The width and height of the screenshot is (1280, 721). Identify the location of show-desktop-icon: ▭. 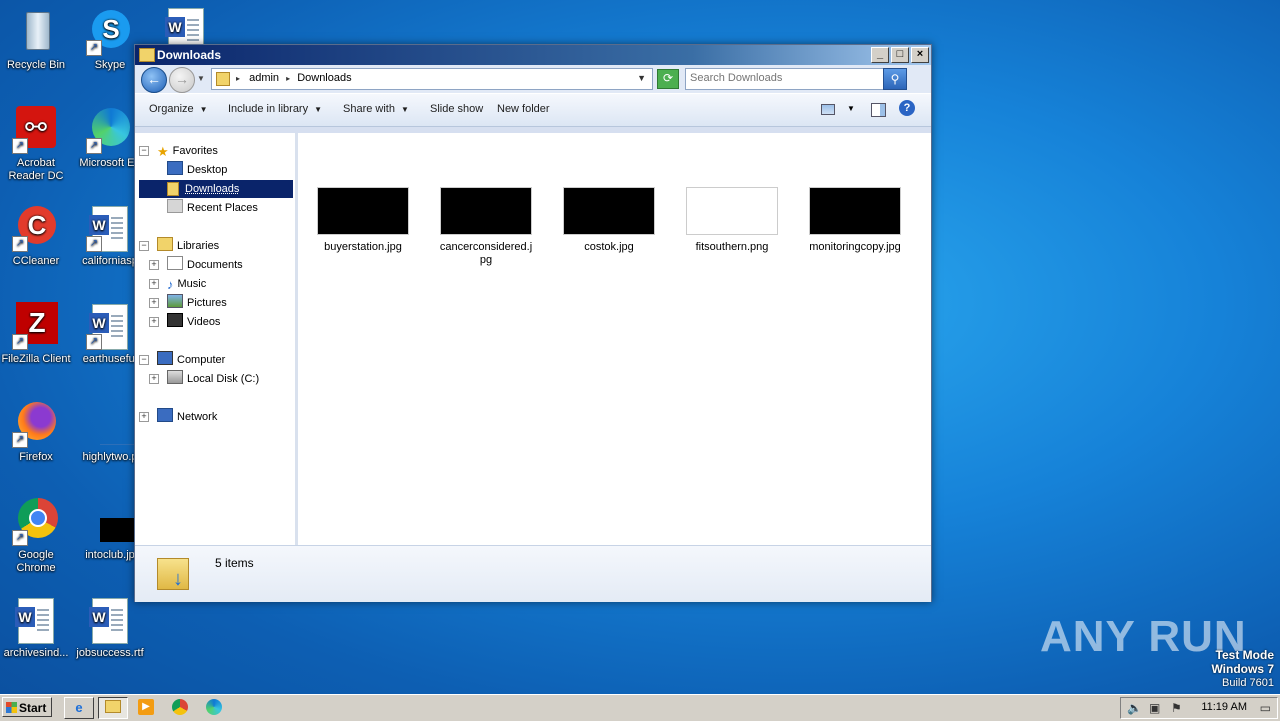
(1265, 708).